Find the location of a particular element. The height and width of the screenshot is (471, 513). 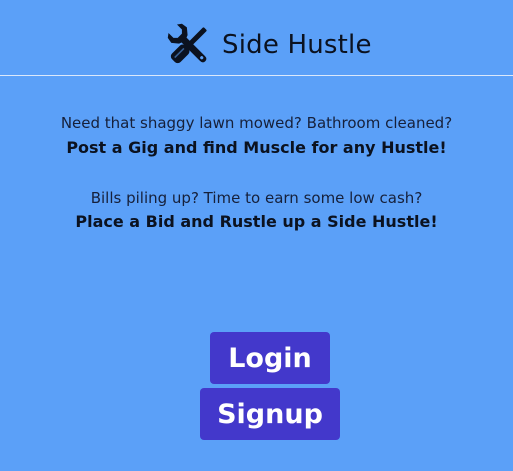

brand: Side Hustle is located at coordinates (268, 45).